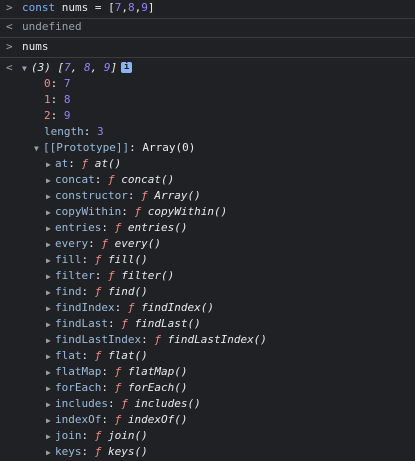  I want to click on method-row: ▶ findIndex: ƒ findIndex(), so click(207, 308).